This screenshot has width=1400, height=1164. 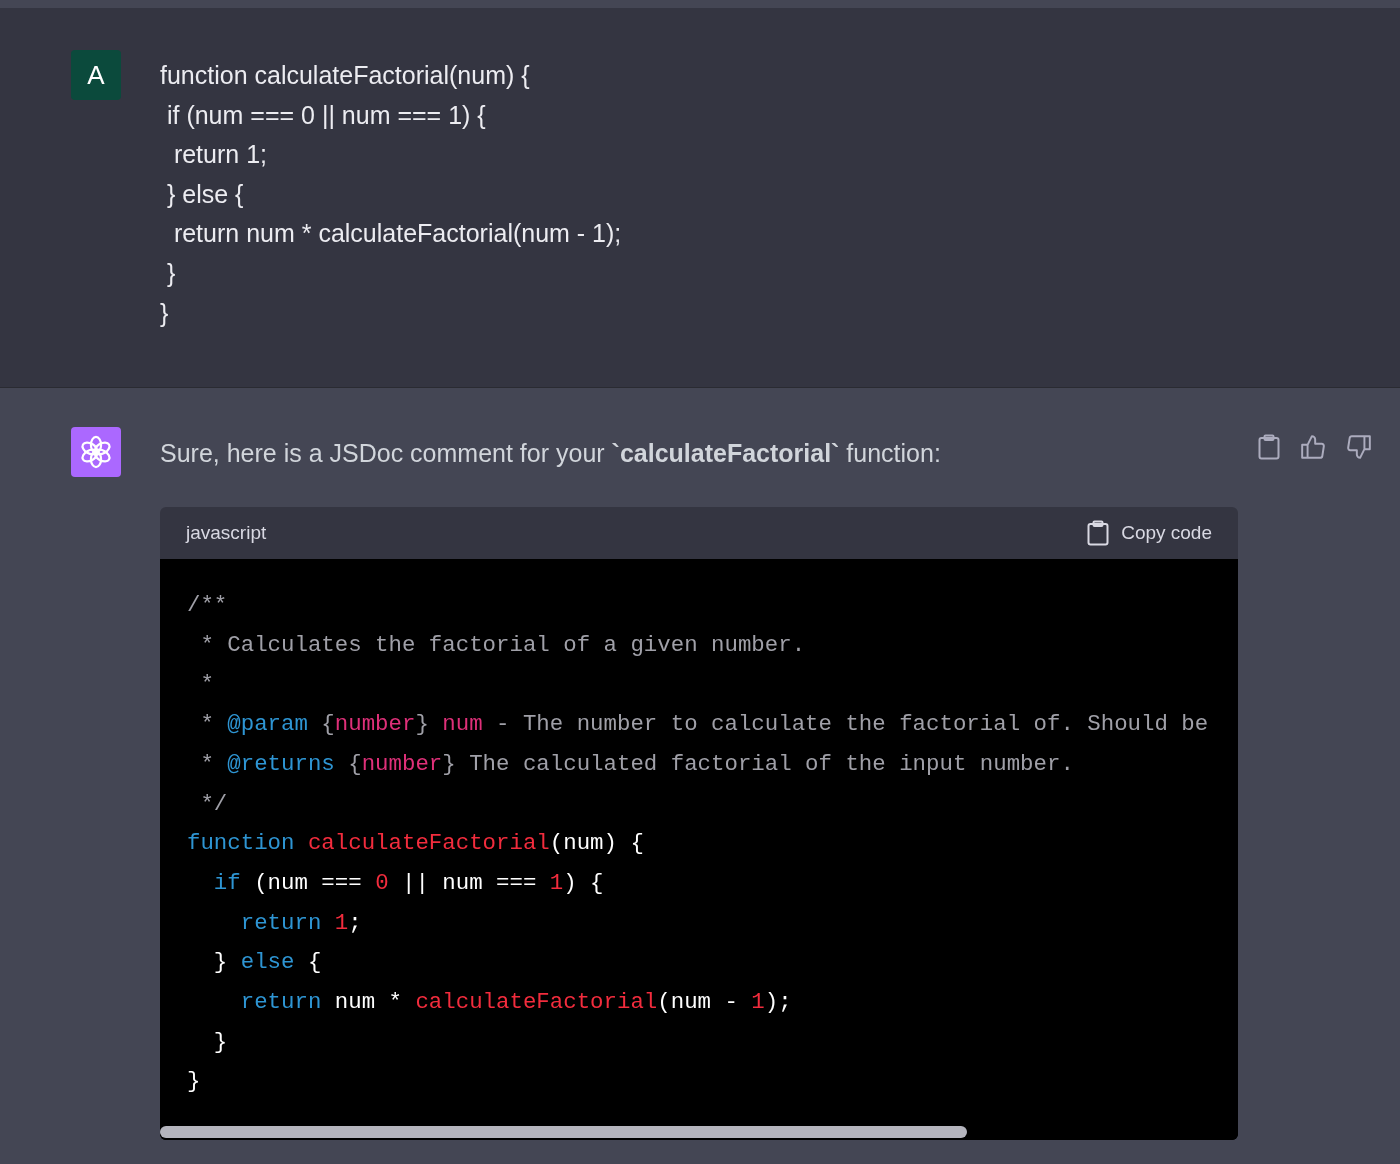 I want to click on copy-code-button: Copy code, so click(x=1149, y=533).